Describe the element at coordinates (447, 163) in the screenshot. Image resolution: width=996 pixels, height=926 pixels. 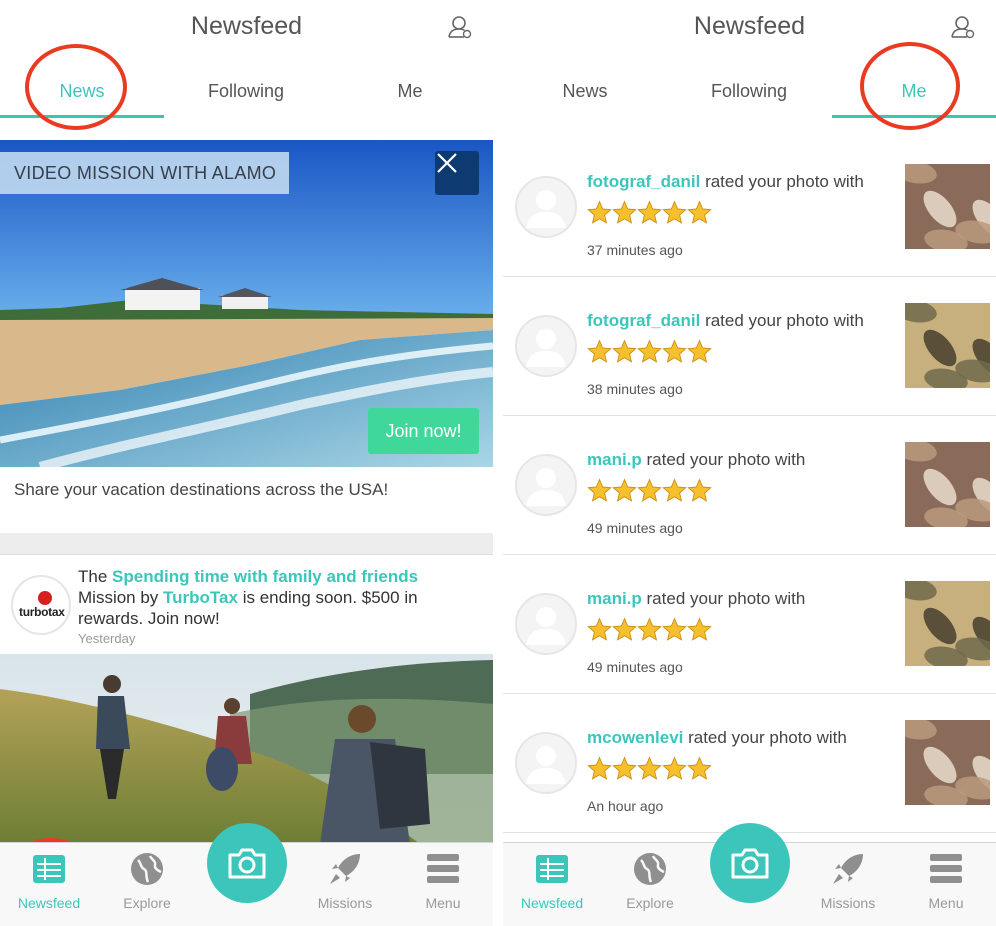
I see `close-icon` at that location.